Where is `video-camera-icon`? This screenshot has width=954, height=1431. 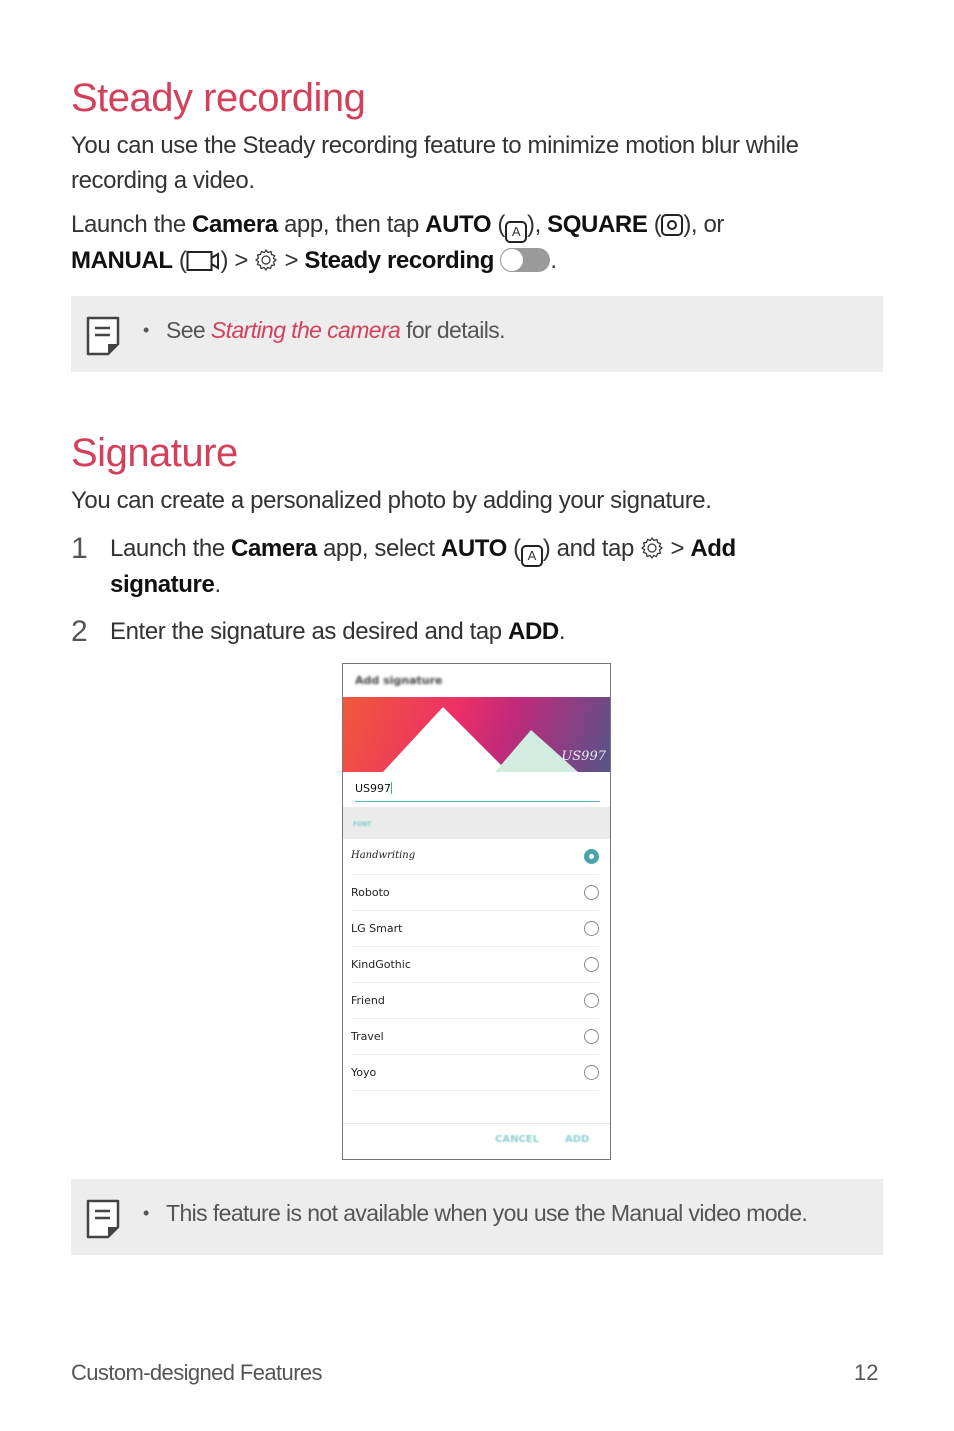
video-camera-icon is located at coordinates (203, 261).